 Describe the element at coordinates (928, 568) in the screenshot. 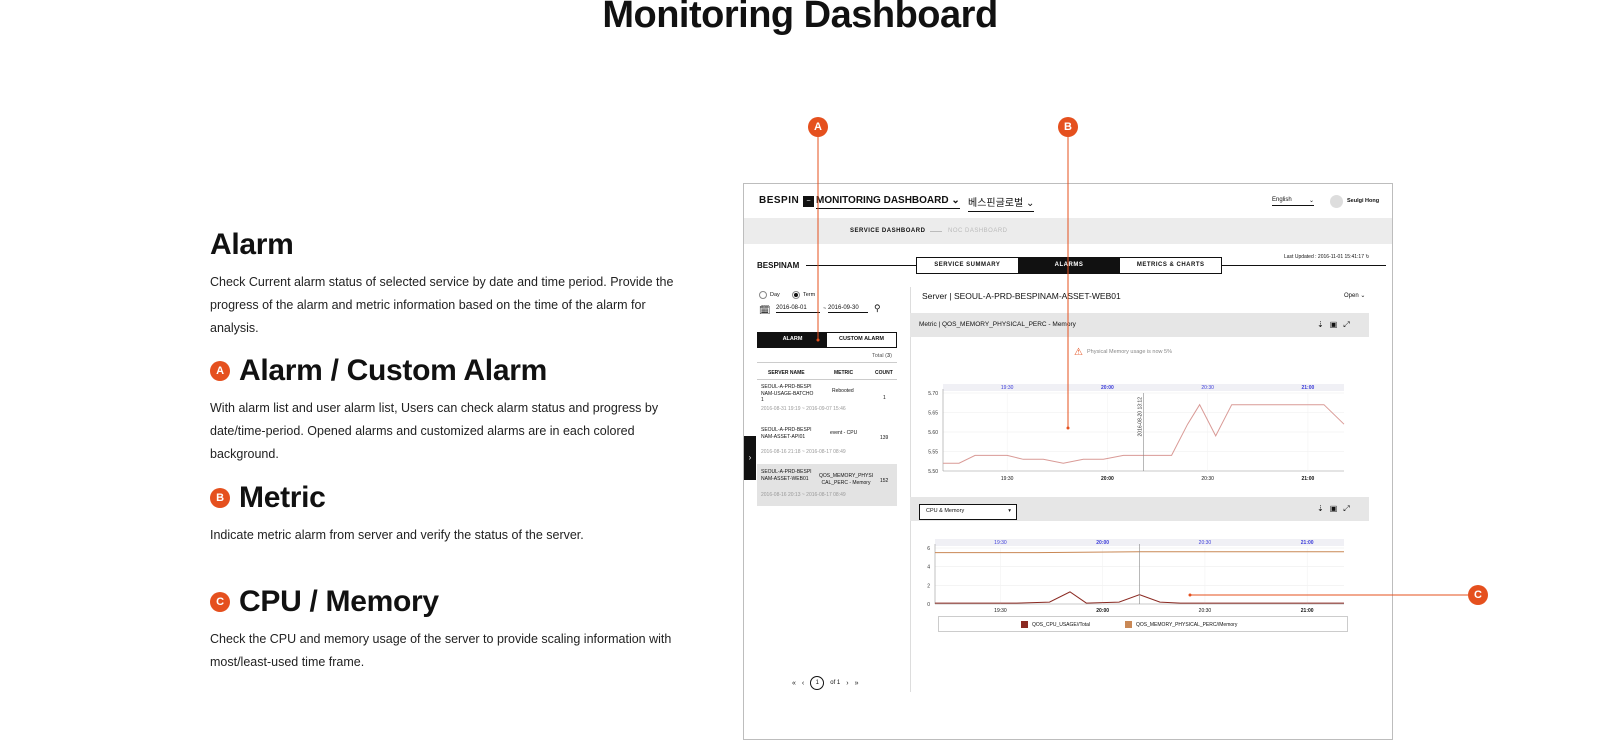

I see `y-tick-label: 4` at that location.